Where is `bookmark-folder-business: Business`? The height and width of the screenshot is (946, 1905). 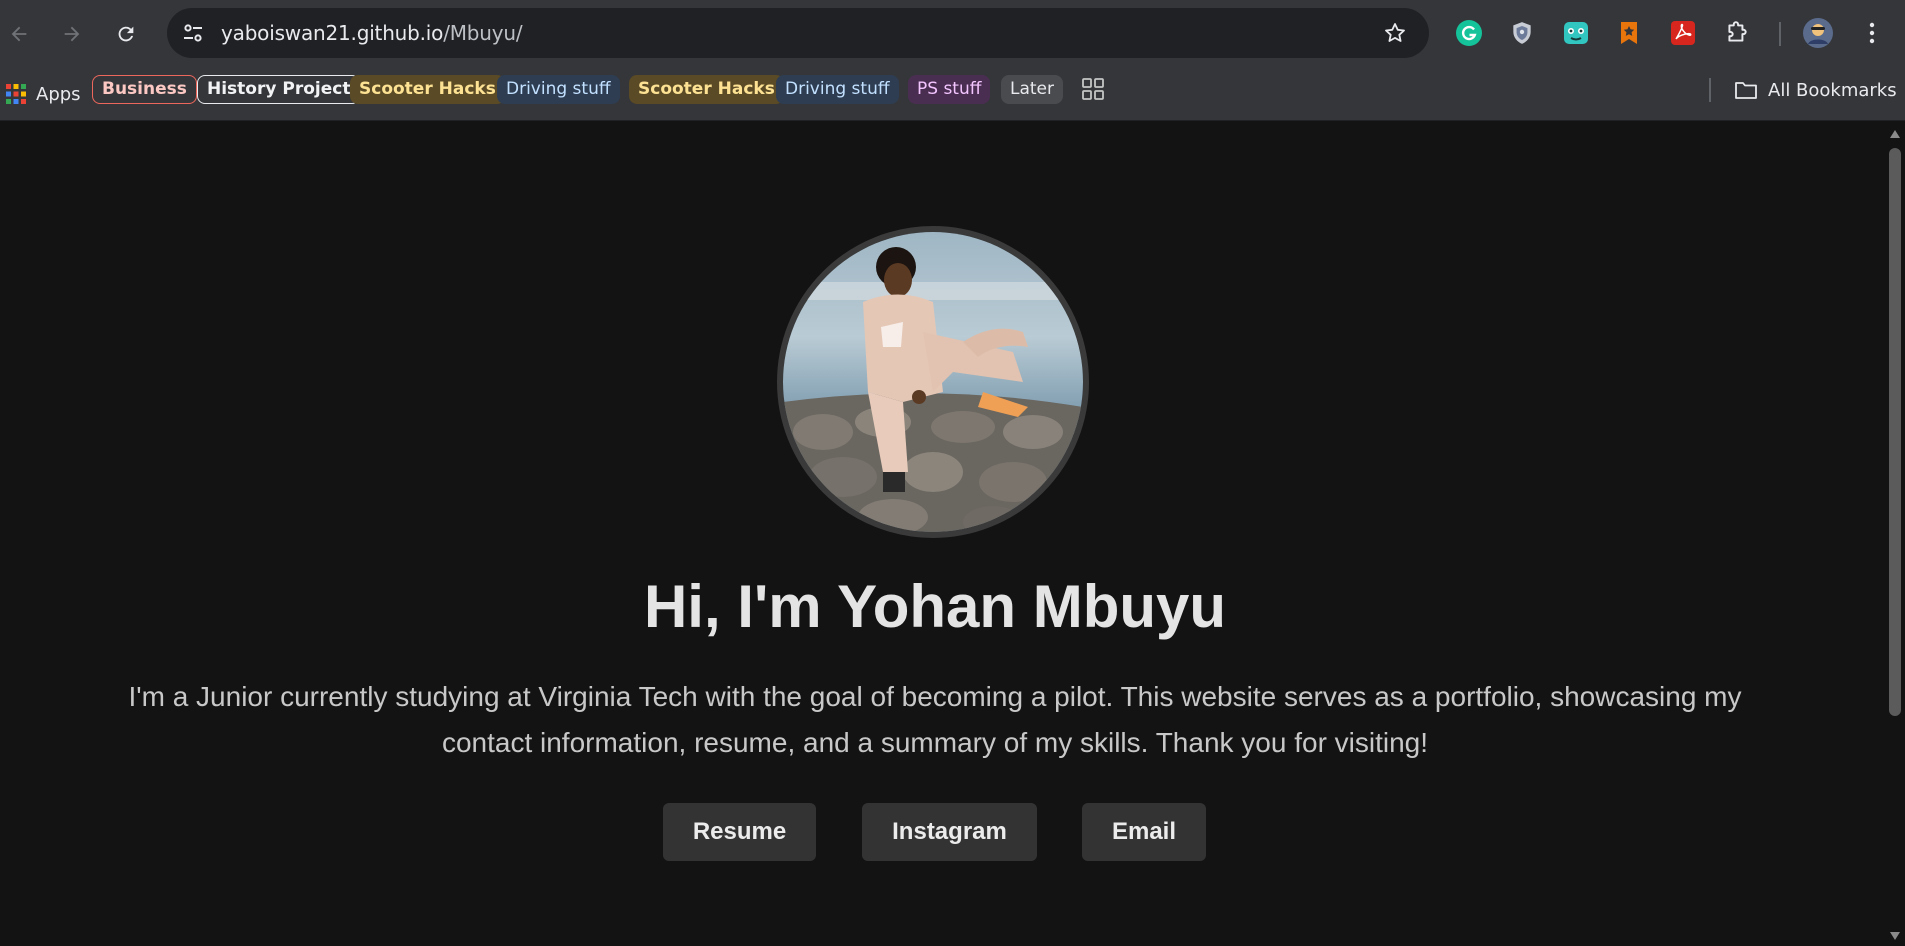 bookmark-folder-business: Business is located at coordinates (144, 89).